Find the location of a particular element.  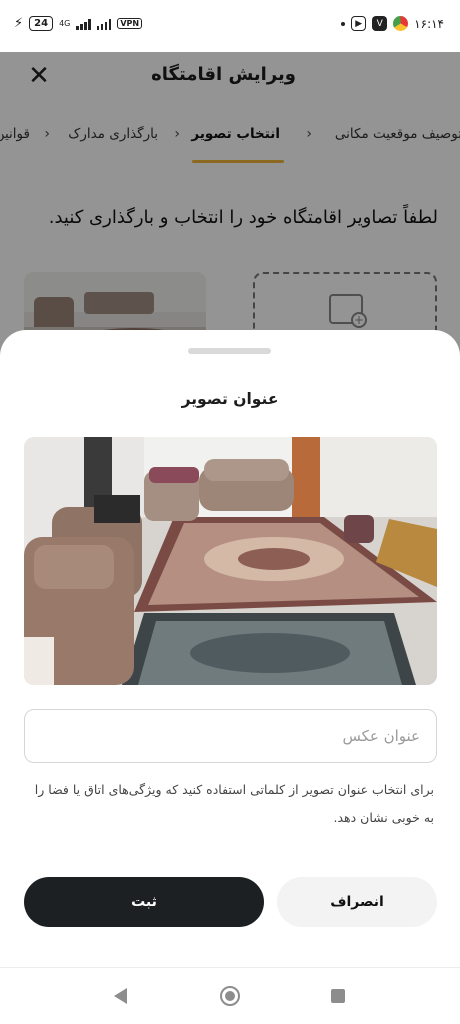

app-v-icon: V is located at coordinates (380, 23).